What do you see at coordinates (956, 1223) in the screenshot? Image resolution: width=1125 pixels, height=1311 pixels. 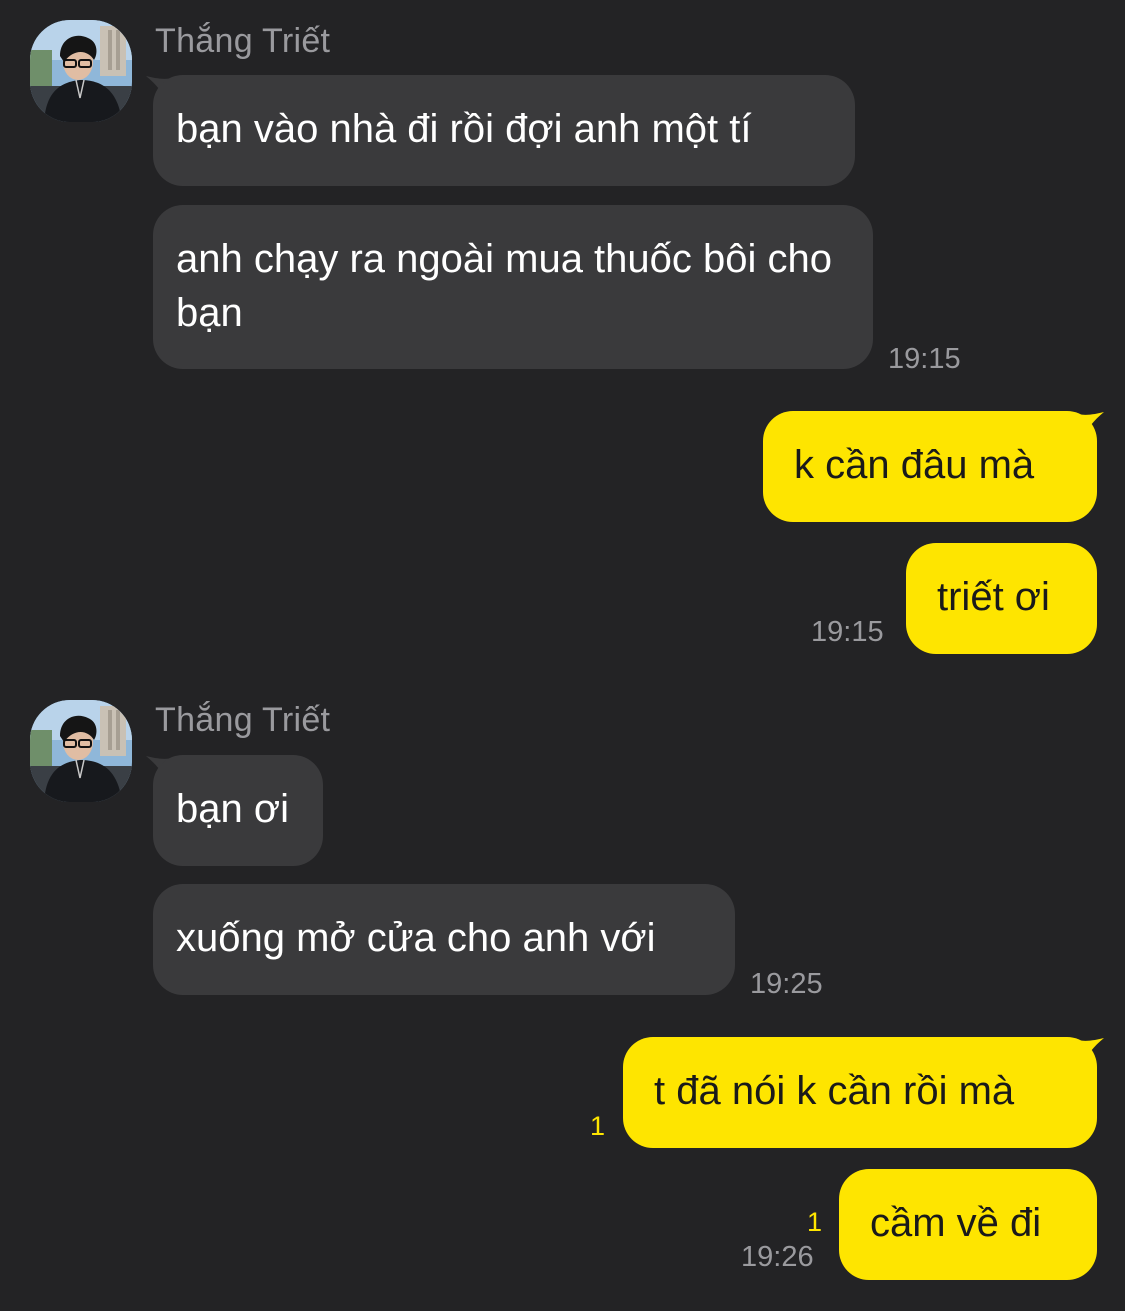 I see `message-text: cầm về đi` at bounding box center [956, 1223].